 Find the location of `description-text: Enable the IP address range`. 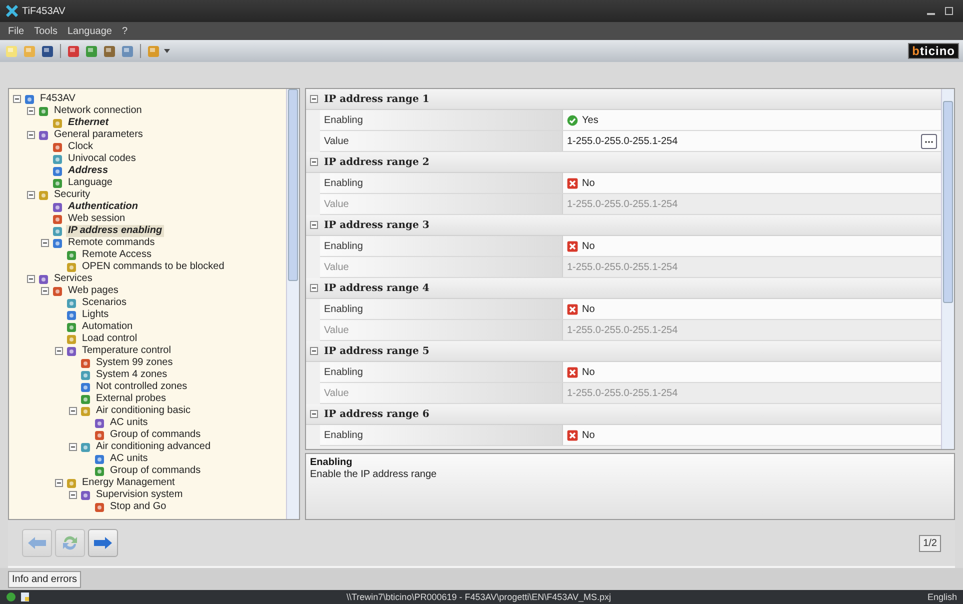

description-text: Enable the IP address range is located at coordinates (374, 474).